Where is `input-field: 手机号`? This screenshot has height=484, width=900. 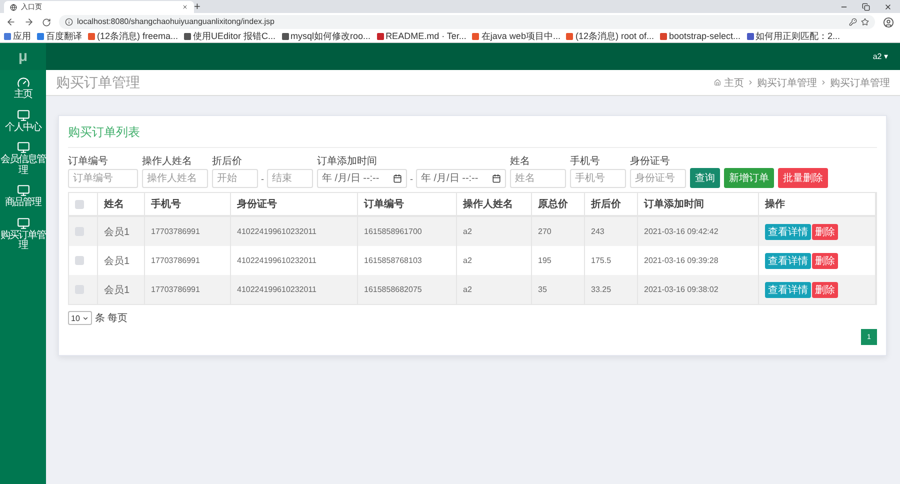 input-field: 手机号 is located at coordinates (598, 178).